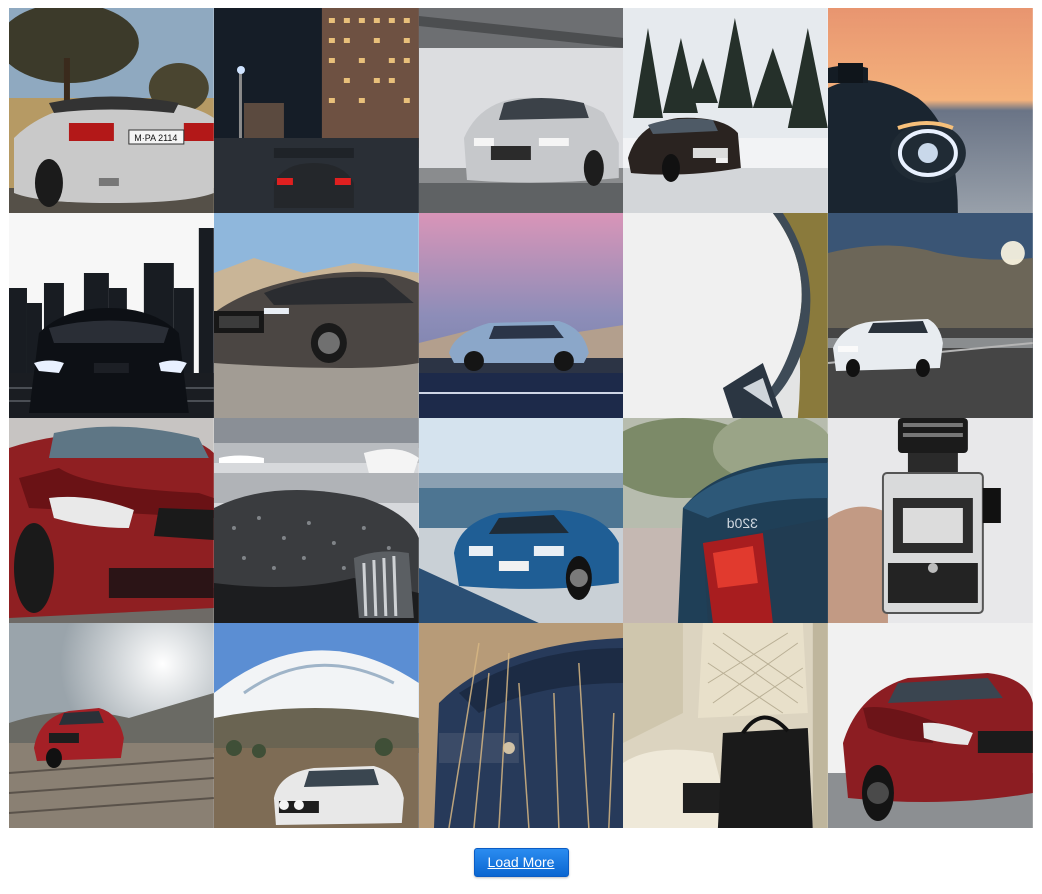  Describe the element at coordinates (742, 523) in the screenshot. I see `model-badge-text: 320d` at that location.